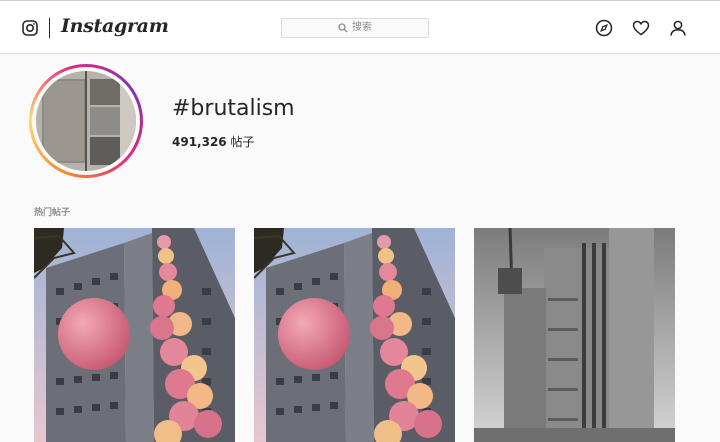 The height and width of the screenshot is (442, 720). I want to click on post-count: 491,326 帖子, so click(213, 141).